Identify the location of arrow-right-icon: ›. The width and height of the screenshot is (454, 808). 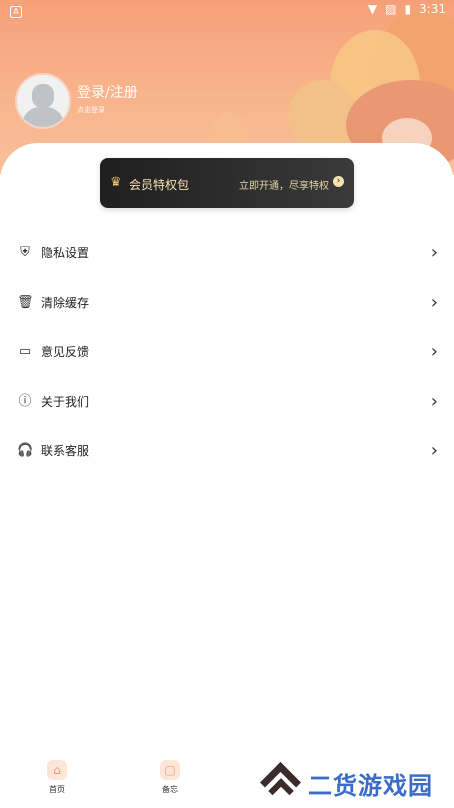
(338, 181).